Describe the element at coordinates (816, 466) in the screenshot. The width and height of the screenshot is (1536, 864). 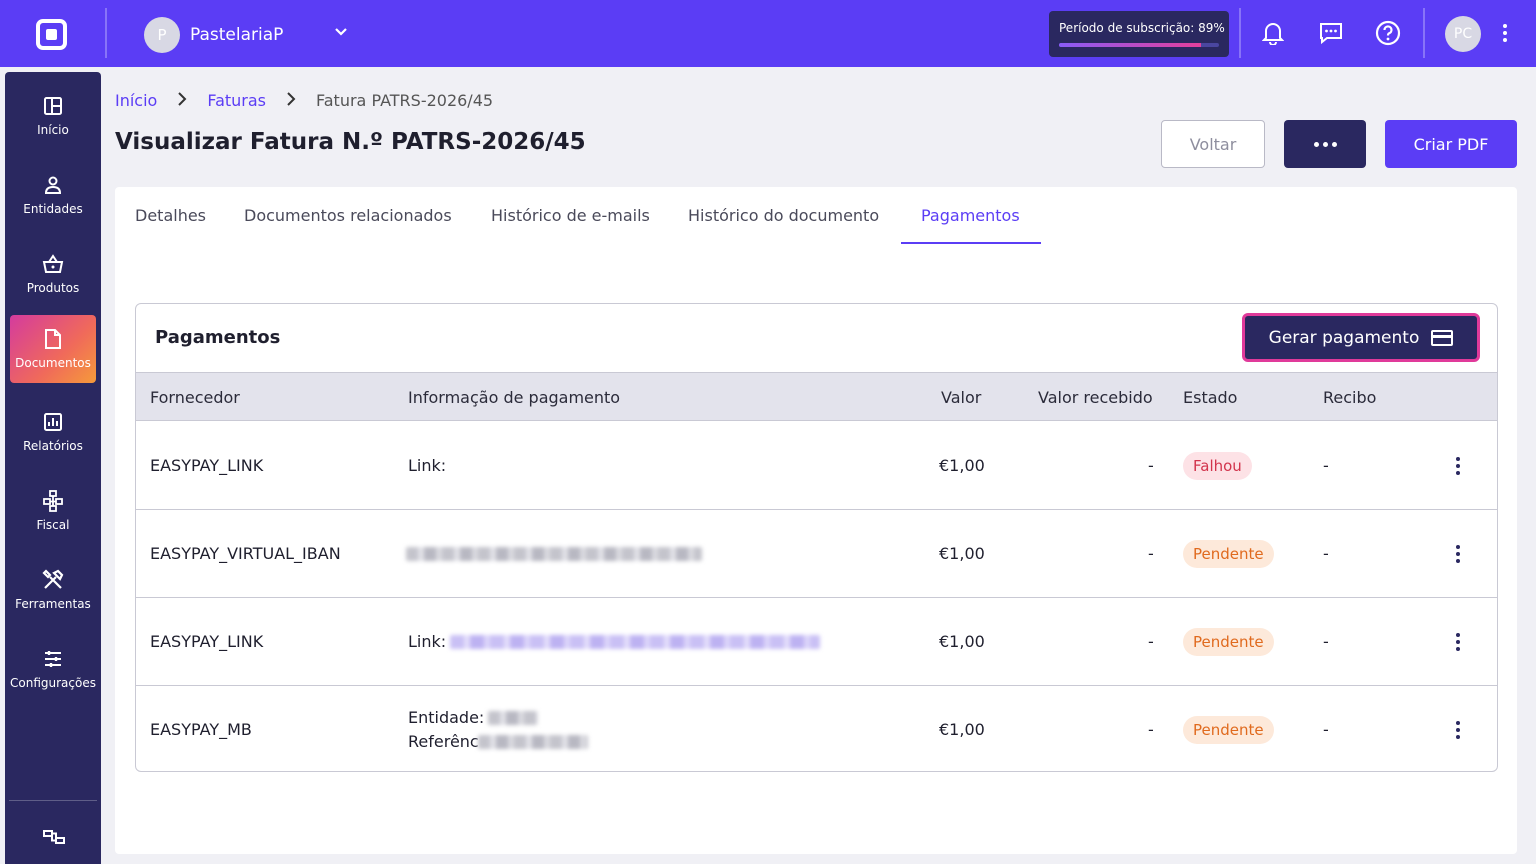
I see `table-row: EASYPAY_LINK Link: €1,00 - Falhou -` at that location.